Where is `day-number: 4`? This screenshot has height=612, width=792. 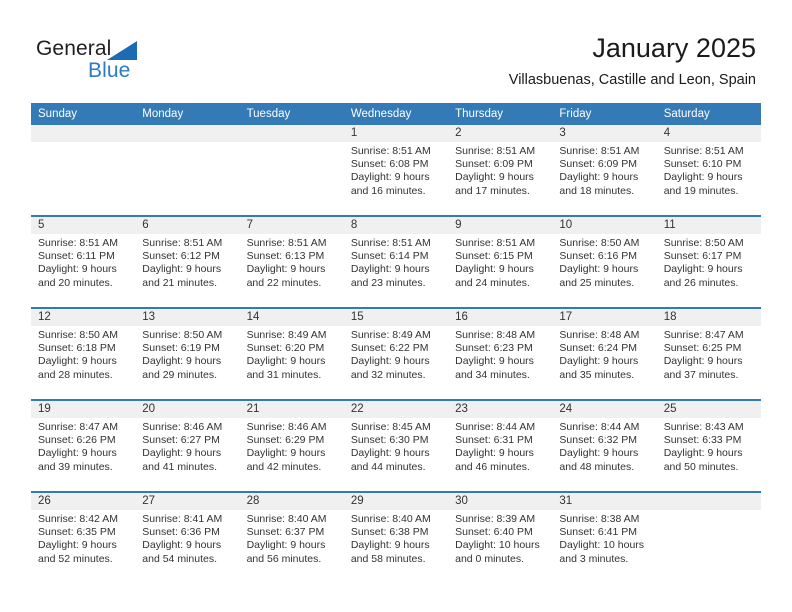 day-number: 4 is located at coordinates (709, 133).